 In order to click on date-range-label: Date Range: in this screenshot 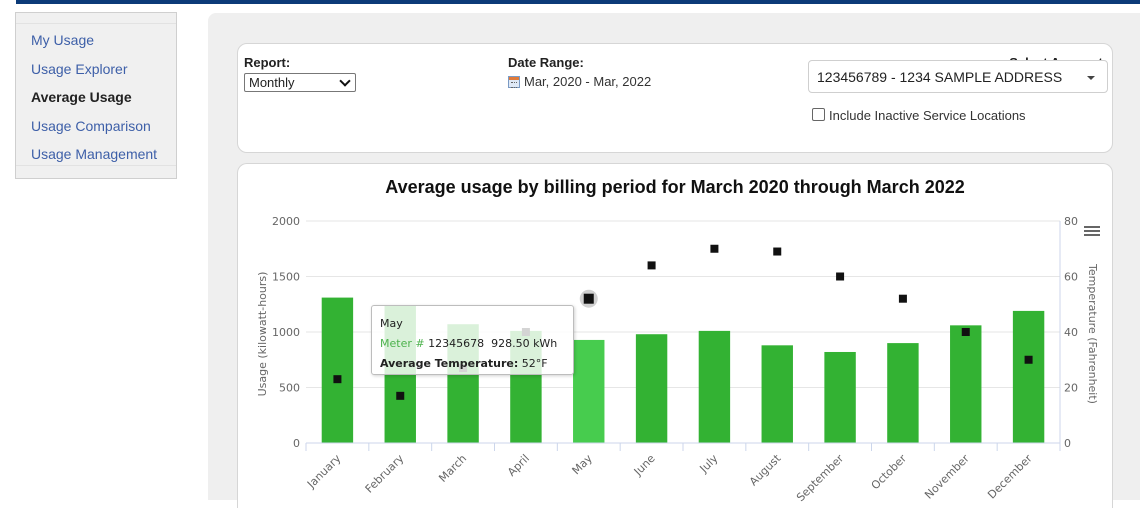, I will do `click(546, 62)`.